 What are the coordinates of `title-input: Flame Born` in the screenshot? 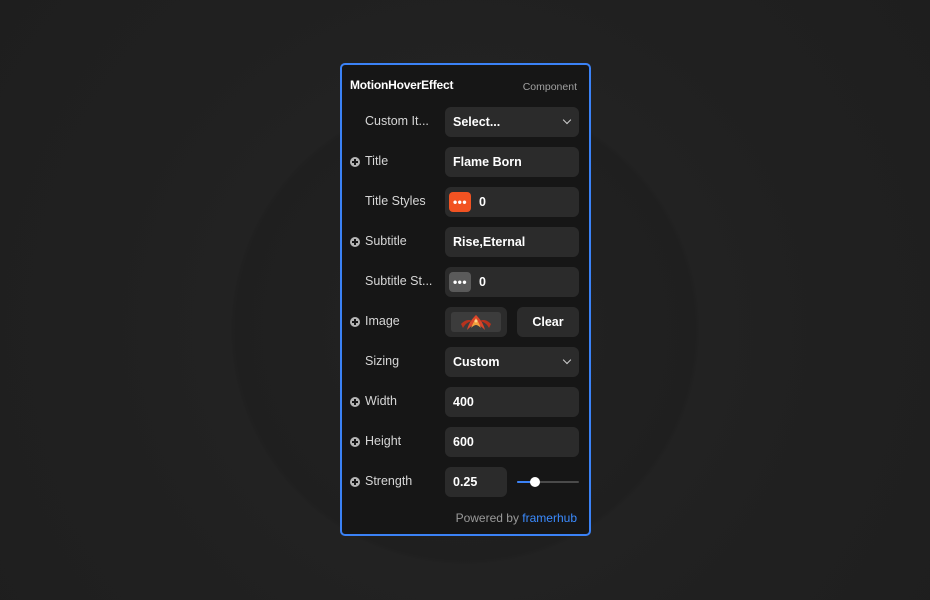 It's located at (512, 162).